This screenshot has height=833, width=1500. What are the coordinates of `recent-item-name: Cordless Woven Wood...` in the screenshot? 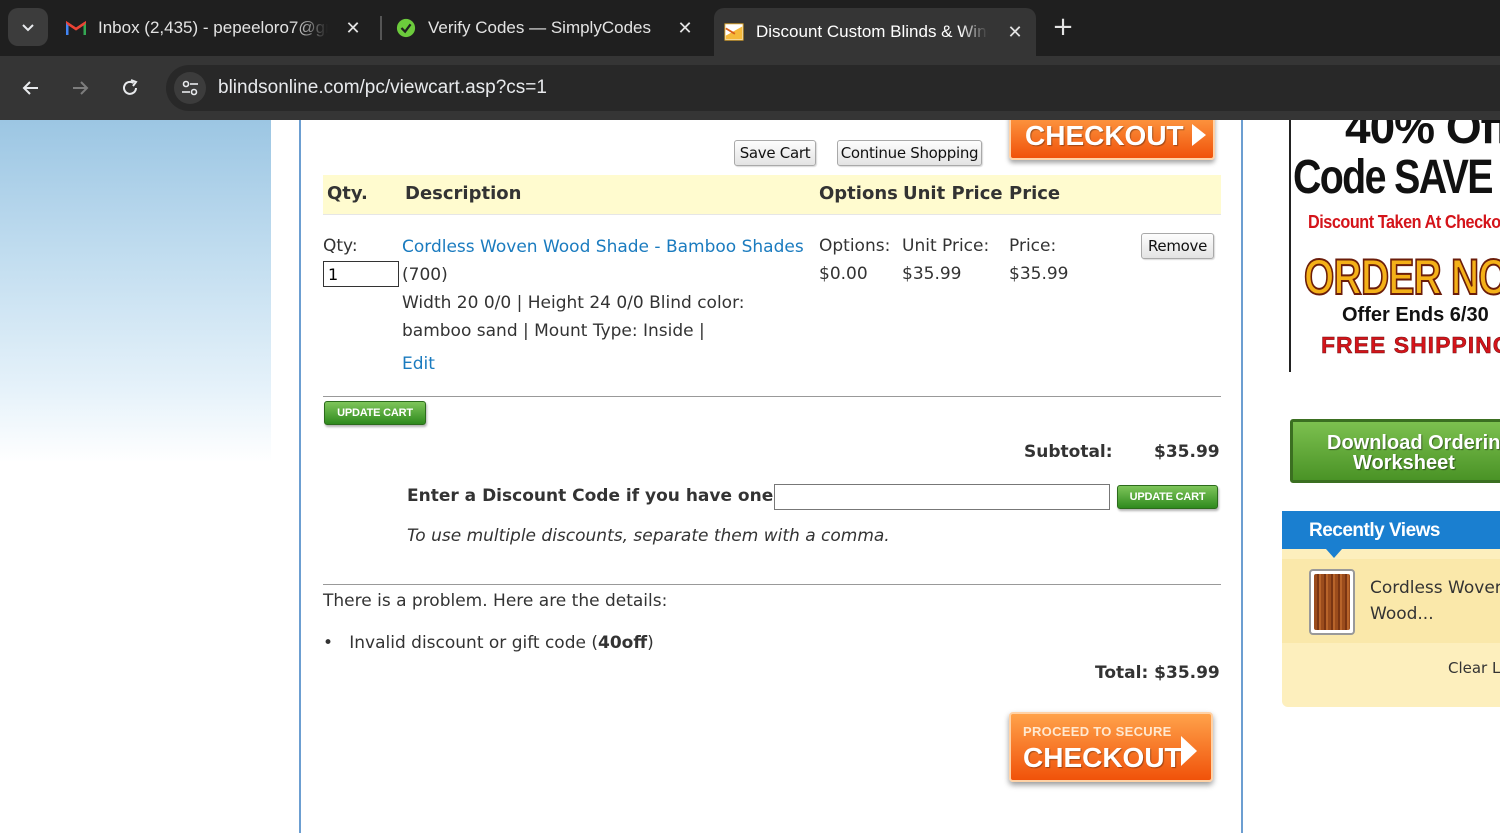 It's located at (1435, 601).